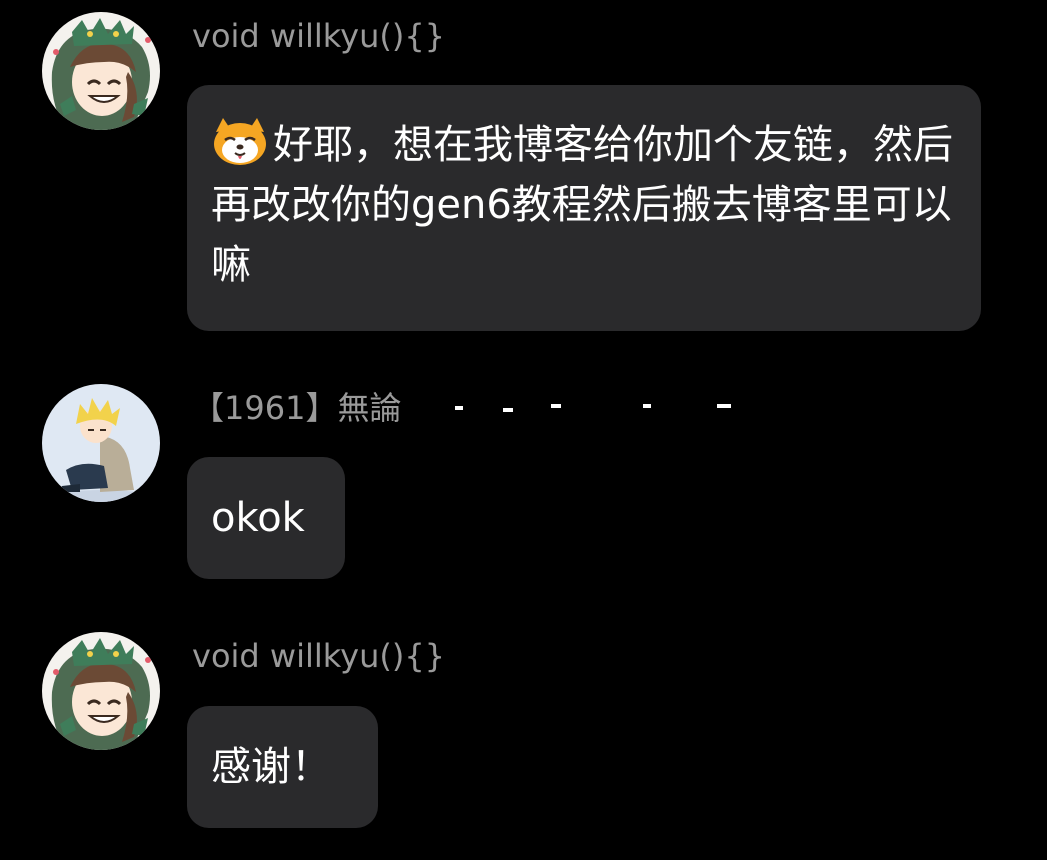  I want to click on blonde-boy-avatar-icon, so click(101, 443).